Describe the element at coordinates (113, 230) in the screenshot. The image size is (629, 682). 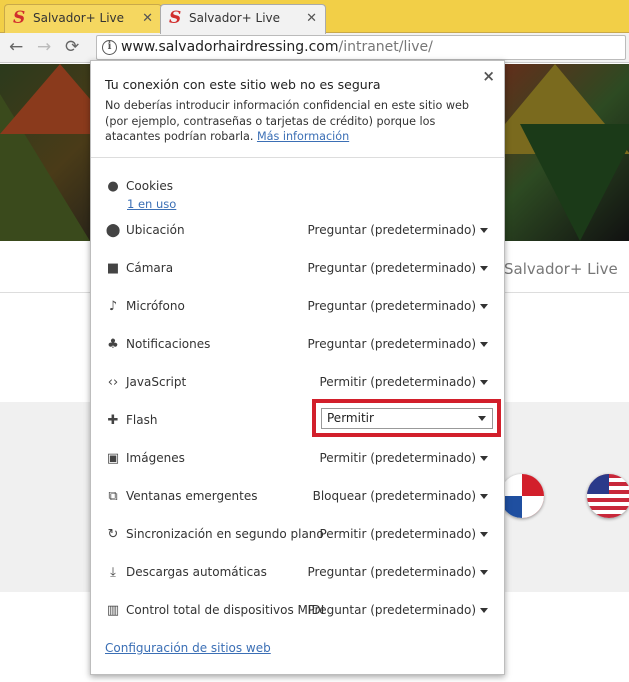
I see `location-icon: ⬤` at that location.